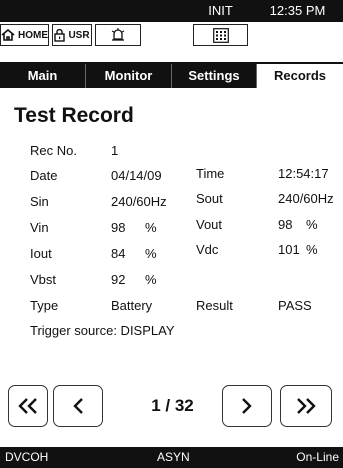  Describe the element at coordinates (39, 227) in the screenshot. I see `vin-label: Vin` at that location.